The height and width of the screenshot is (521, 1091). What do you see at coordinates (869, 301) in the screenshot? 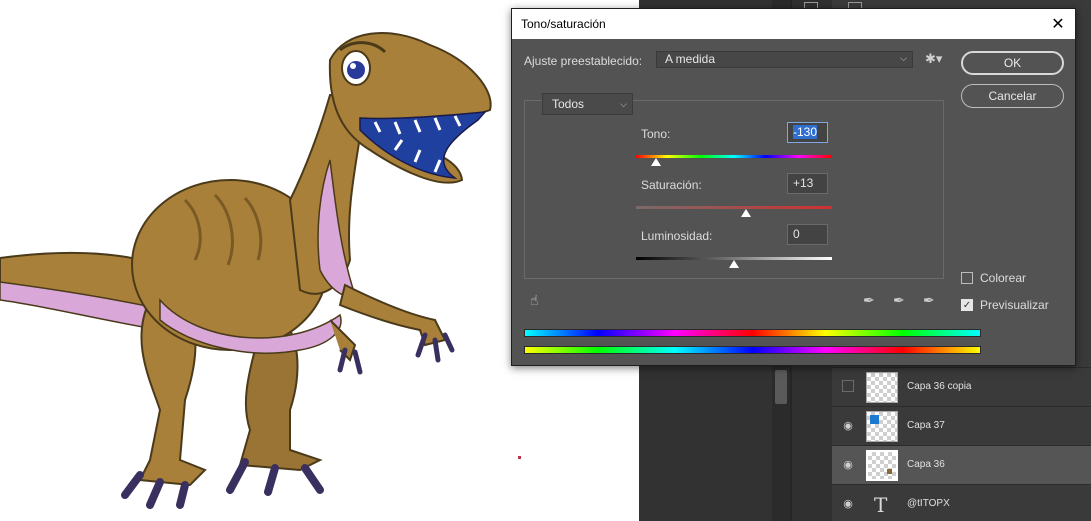
I see `eyedropper-icon: ✒` at bounding box center [869, 301].